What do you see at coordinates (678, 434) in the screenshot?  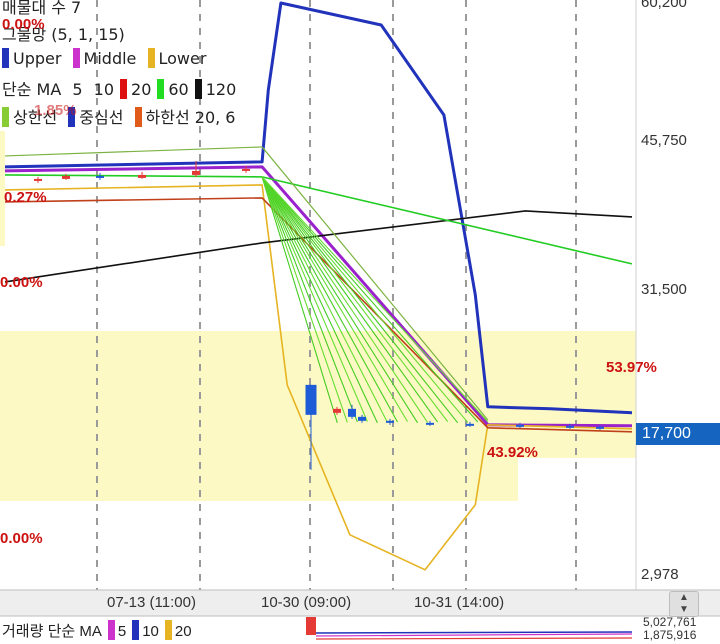 I see `current-price-tag: 17,700` at bounding box center [678, 434].